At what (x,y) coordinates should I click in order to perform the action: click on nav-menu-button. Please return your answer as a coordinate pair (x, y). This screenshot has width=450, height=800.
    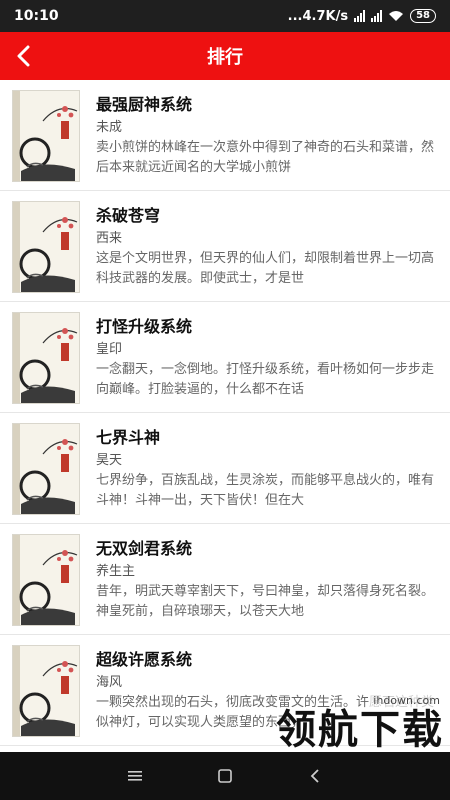
    Looking at the image, I should click on (135, 776).